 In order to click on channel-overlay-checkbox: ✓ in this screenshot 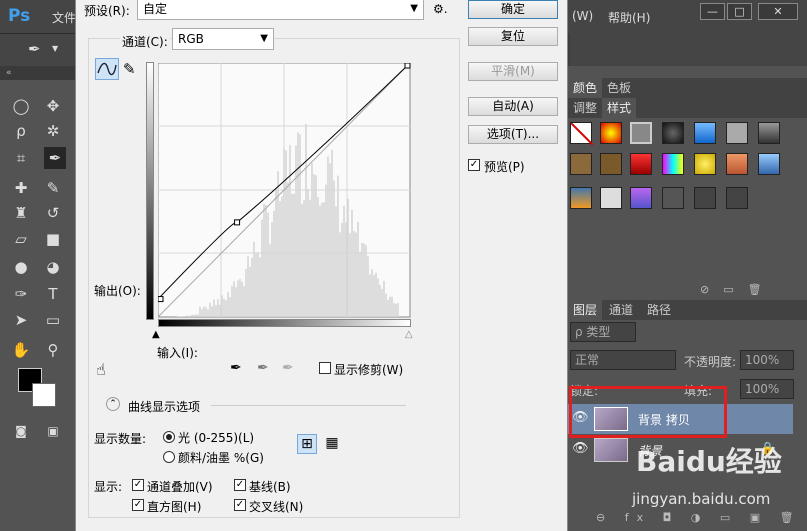, I will do `click(138, 485)`.